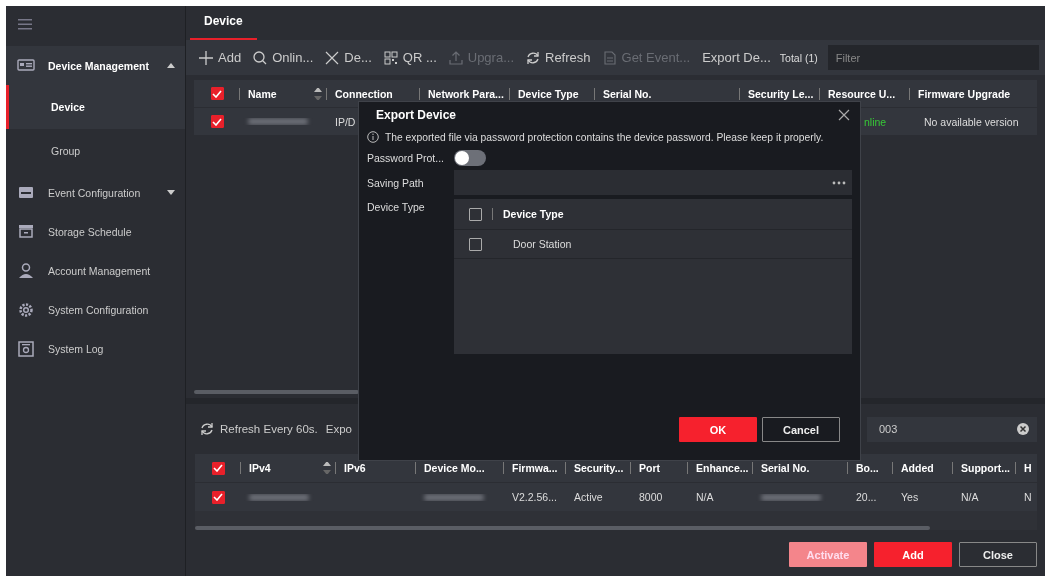 This screenshot has width=1045, height=576. Describe the element at coordinates (95, 231) in the screenshot. I see `sidebar-item: Storage Schedule` at that location.